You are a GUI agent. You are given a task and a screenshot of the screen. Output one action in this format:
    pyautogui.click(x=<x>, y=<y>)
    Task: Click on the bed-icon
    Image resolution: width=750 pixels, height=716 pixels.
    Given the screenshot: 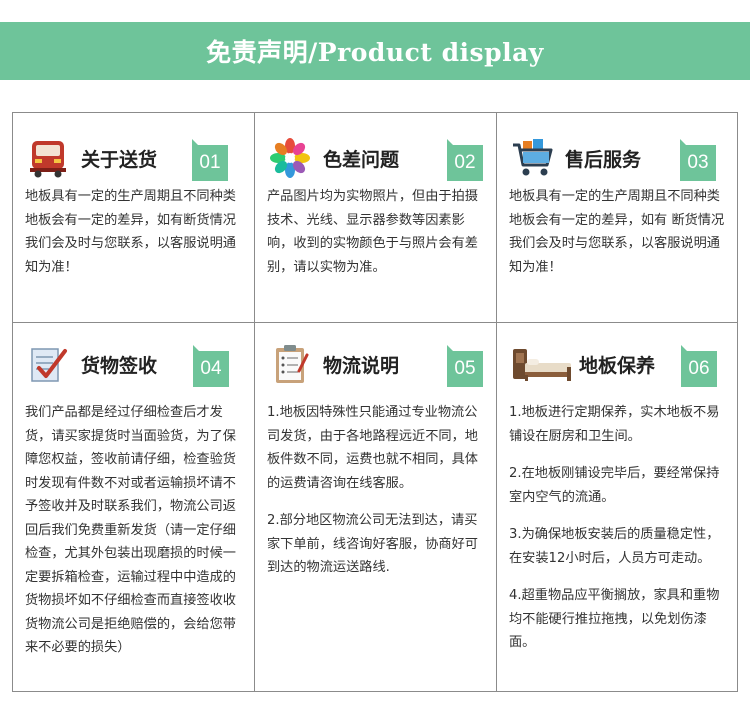 What is the action you would take?
    pyautogui.click(x=542, y=364)
    